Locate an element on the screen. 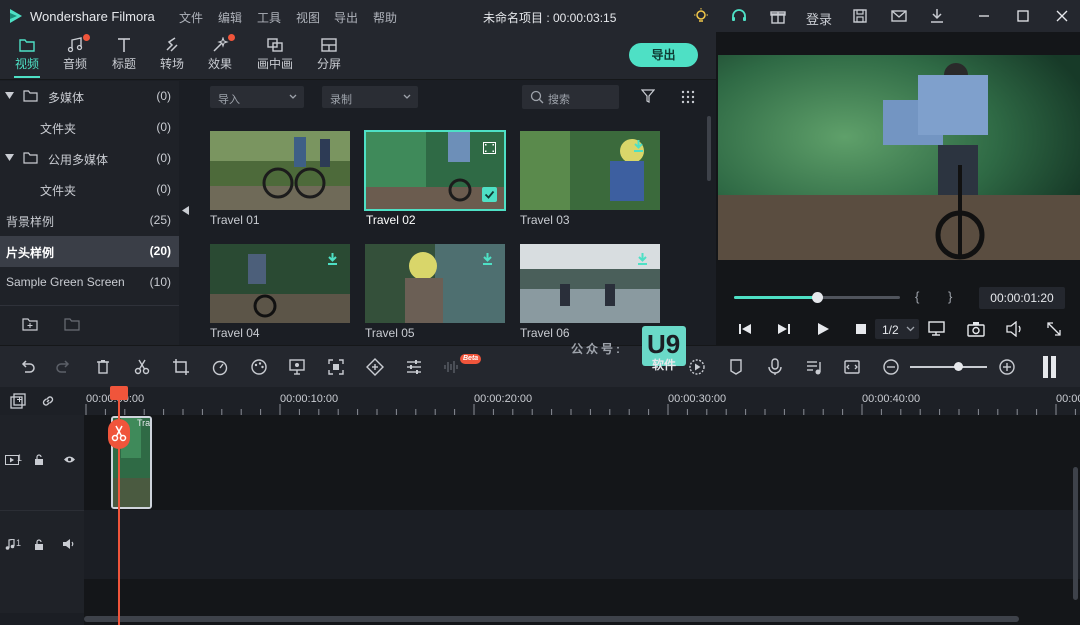  audio-adjust-sliders-icon is located at coordinates (414, 367).